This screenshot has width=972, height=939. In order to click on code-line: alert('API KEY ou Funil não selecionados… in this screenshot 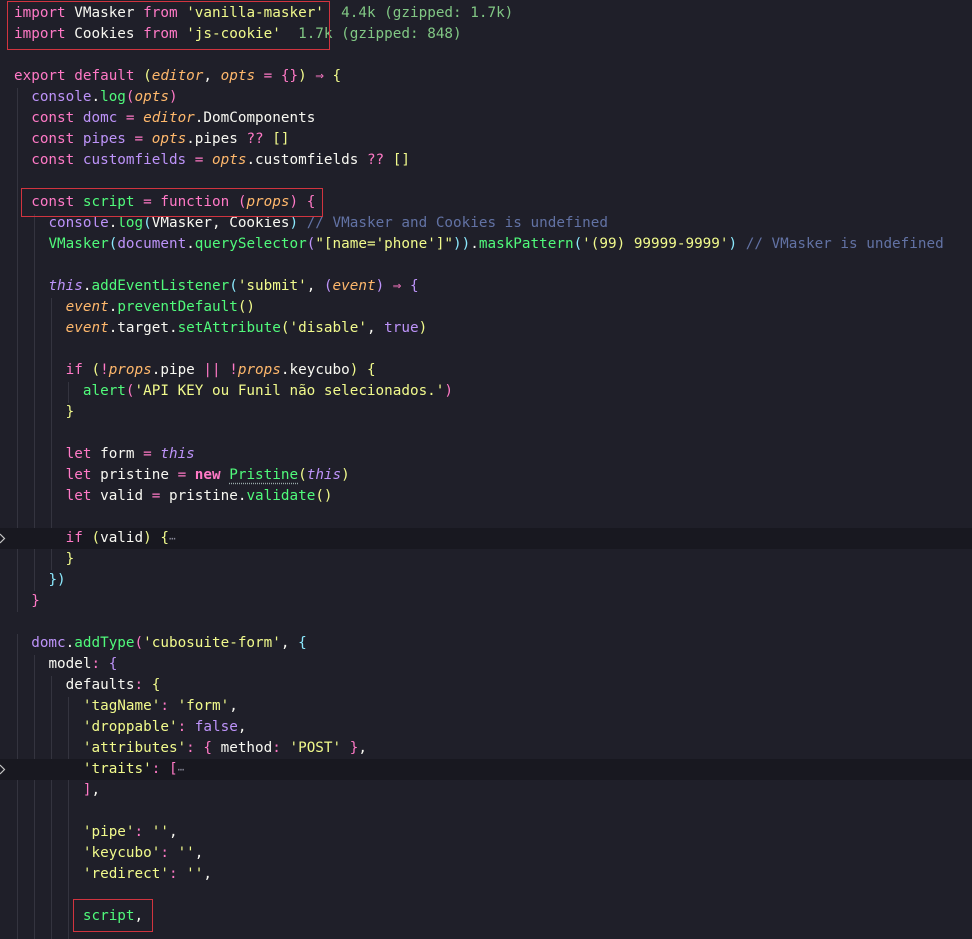, I will do `click(486, 391)`.